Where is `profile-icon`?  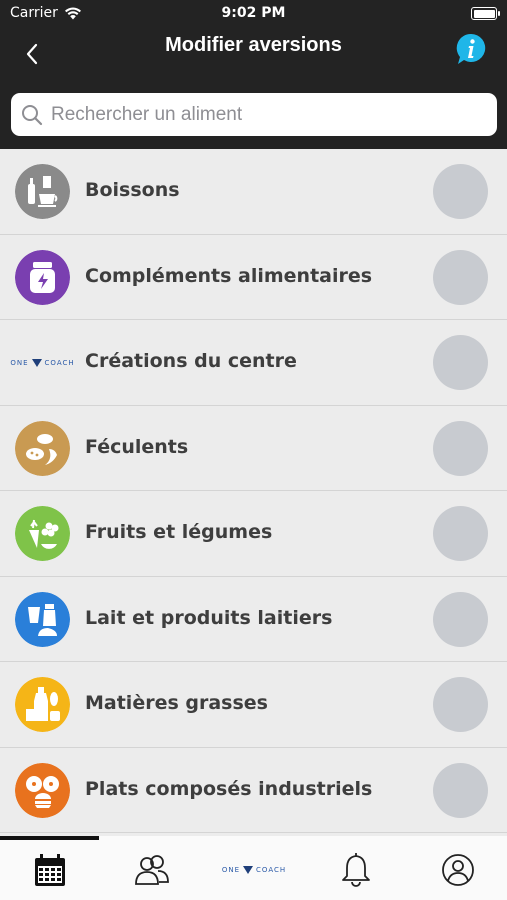 profile-icon is located at coordinates (458, 870).